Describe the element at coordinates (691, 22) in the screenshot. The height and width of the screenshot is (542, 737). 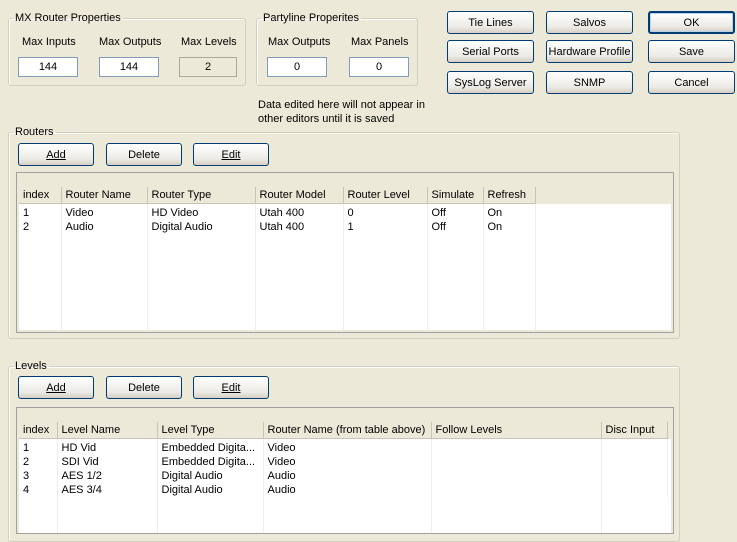
I see `ok-button: OK` at that location.